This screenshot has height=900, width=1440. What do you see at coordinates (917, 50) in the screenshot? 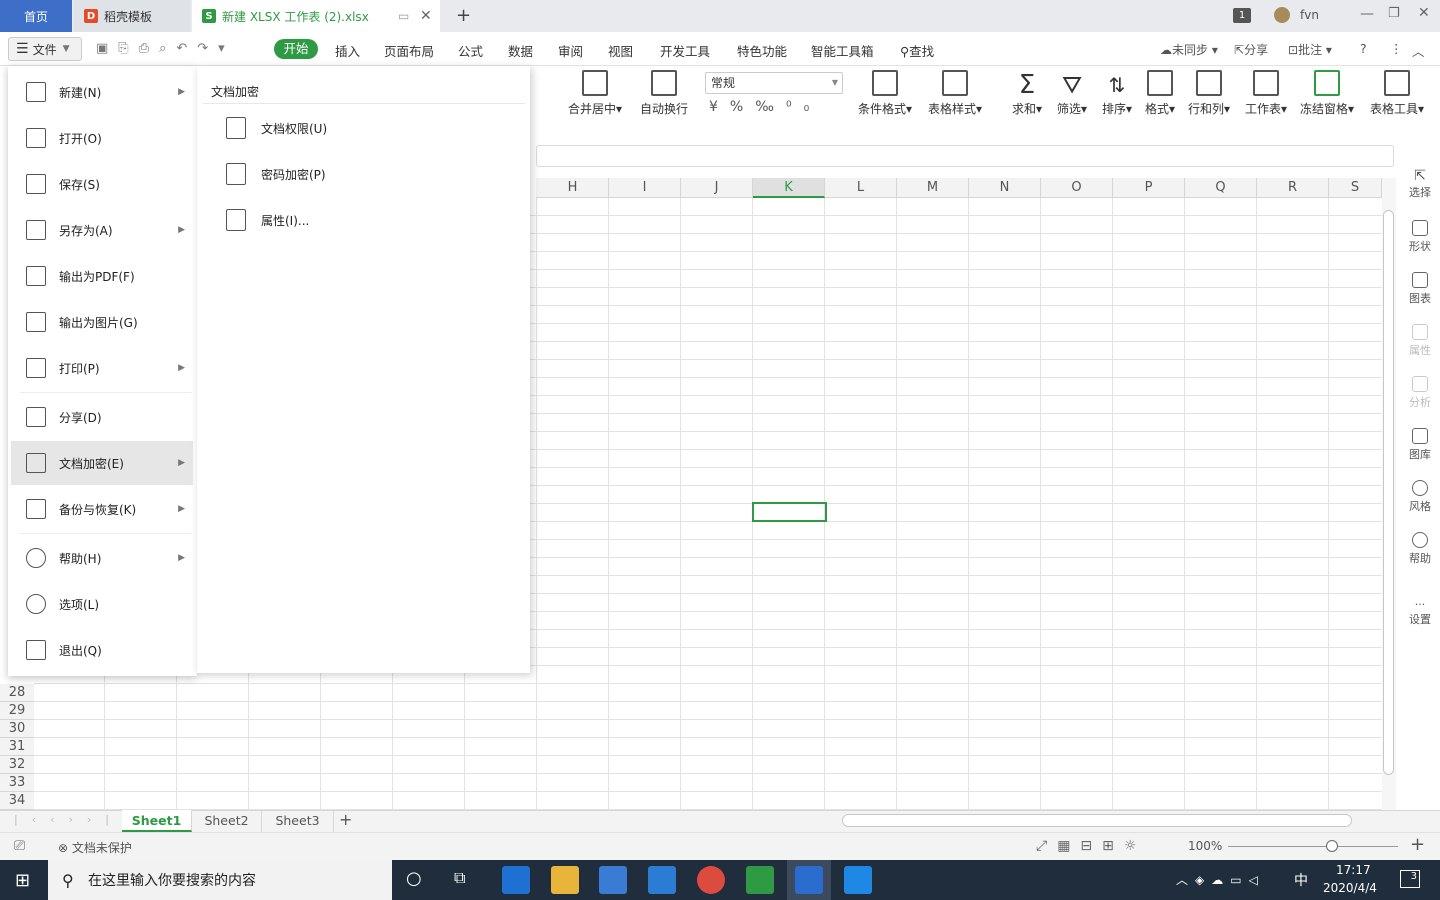
I see `find-button: ⚲查找` at bounding box center [917, 50].